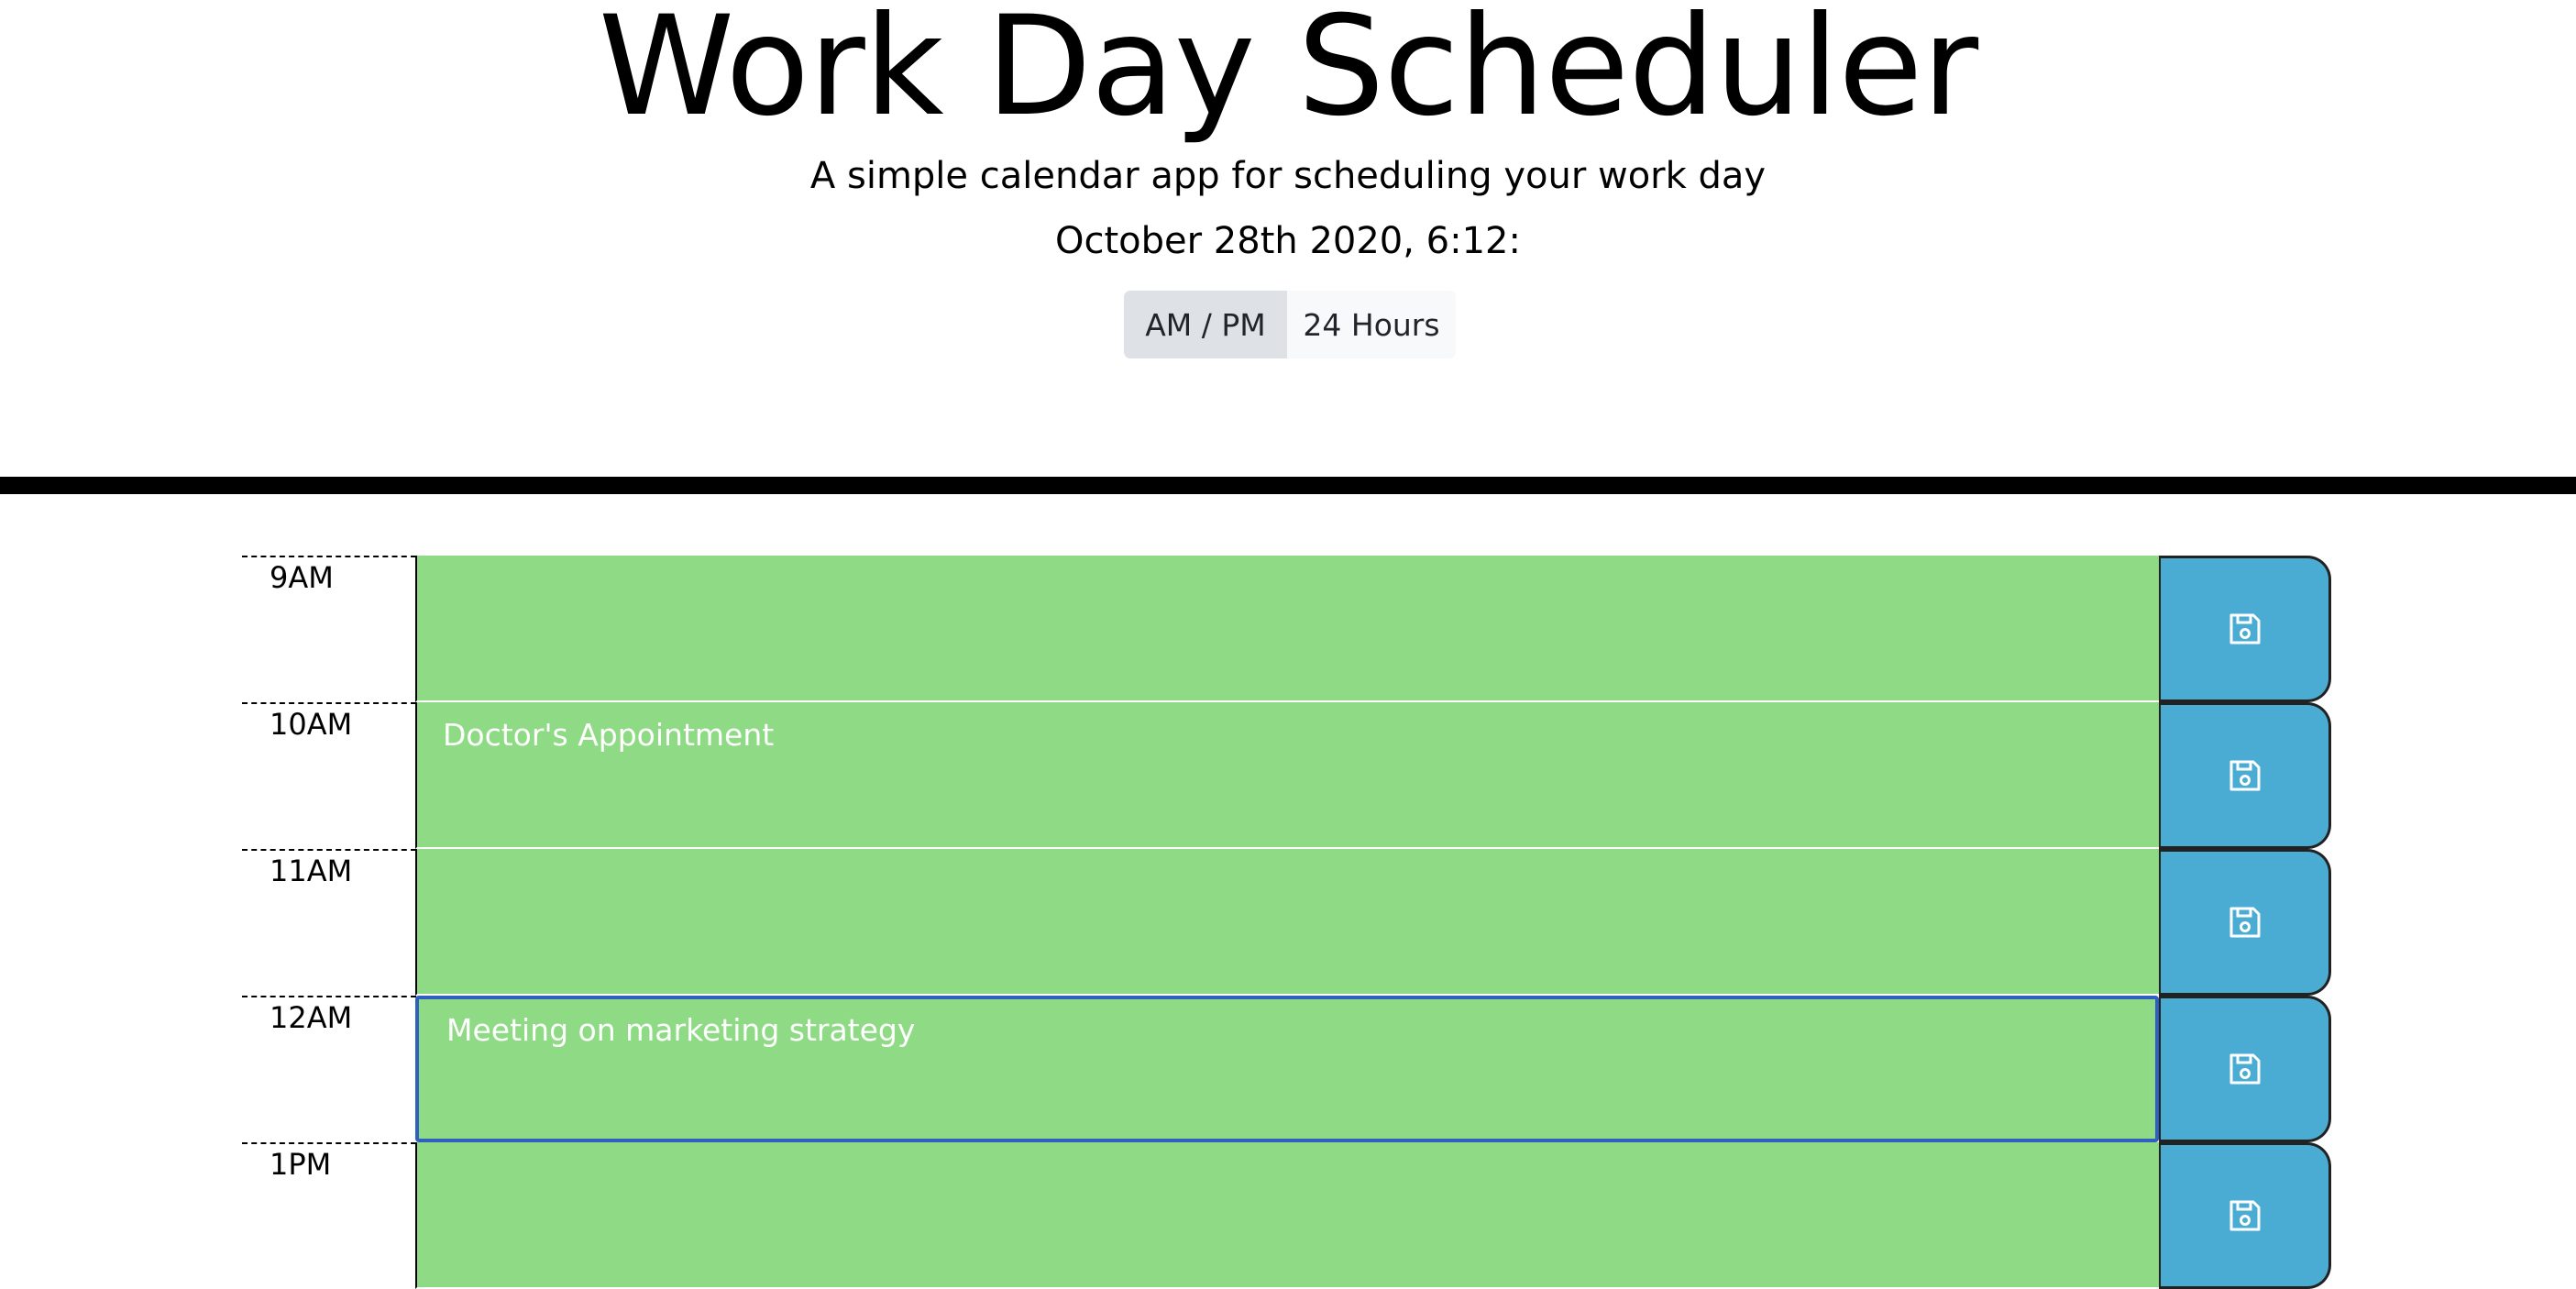  Describe the element at coordinates (329, 1069) in the screenshot. I see `hour-label: 12AM` at that location.